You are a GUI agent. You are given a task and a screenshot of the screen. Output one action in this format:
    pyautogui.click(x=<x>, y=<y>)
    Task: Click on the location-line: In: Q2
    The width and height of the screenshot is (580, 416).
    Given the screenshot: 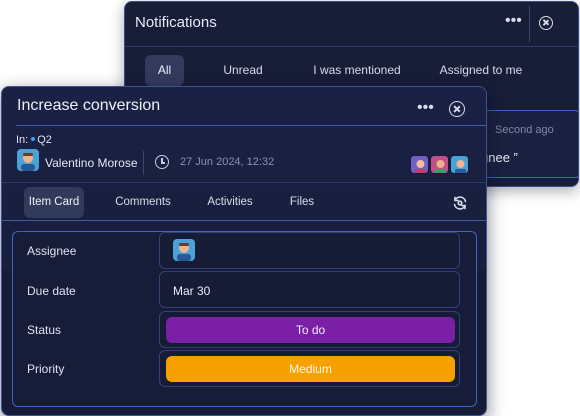 What is the action you would take?
    pyautogui.click(x=34, y=140)
    